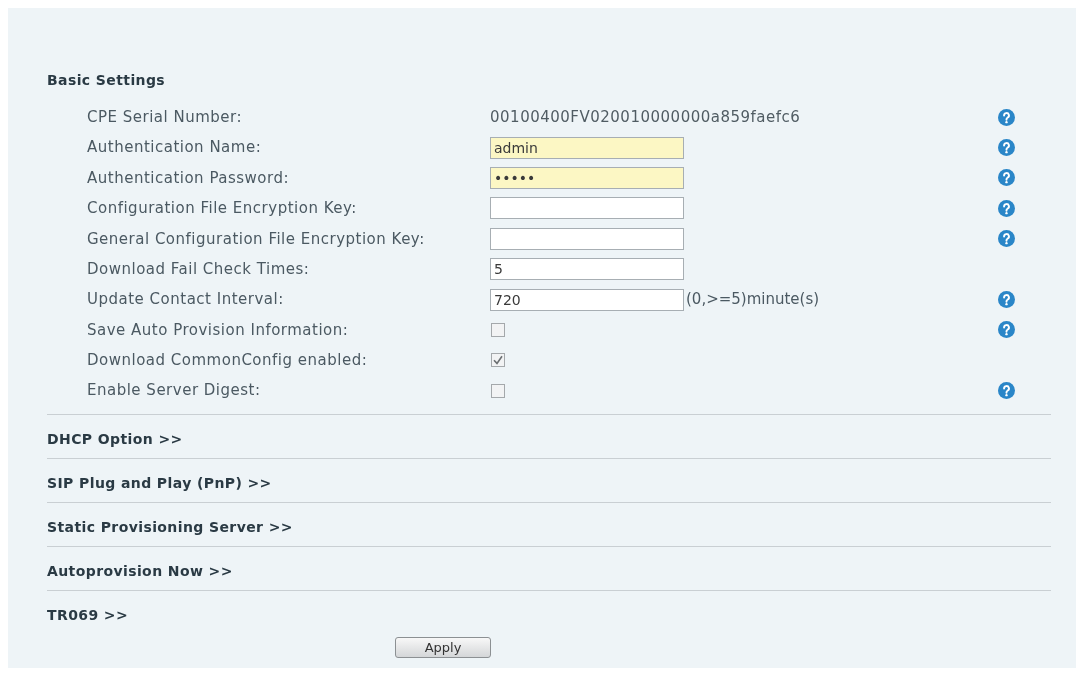 The image size is (1084, 675). Describe the element at coordinates (587, 177) in the screenshot. I see `input-field: •••••` at that location.